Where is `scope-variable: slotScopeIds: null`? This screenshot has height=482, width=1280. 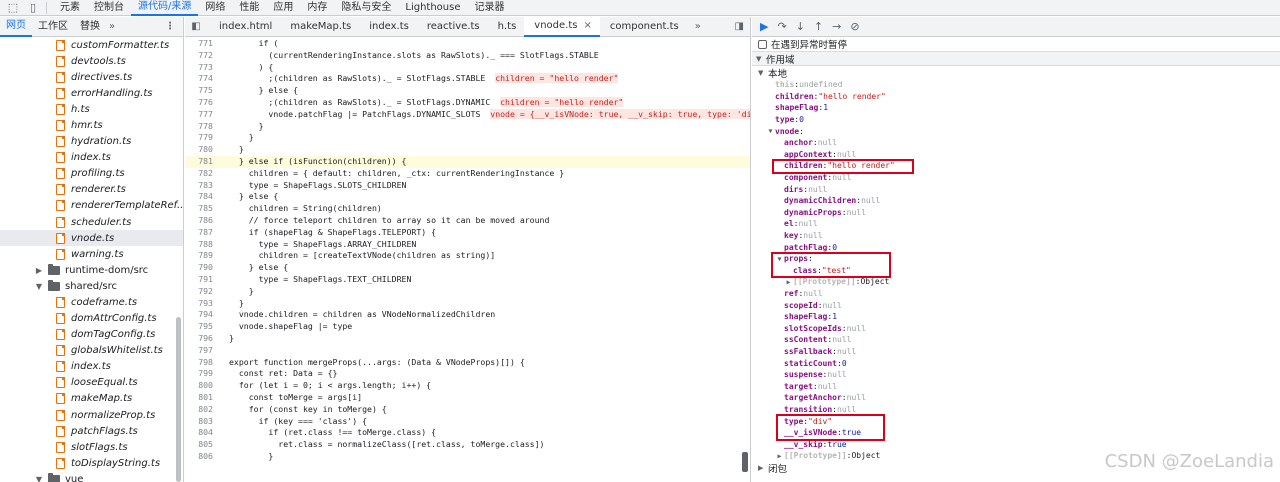
scope-variable: slotScopeIds: null is located at coordinates (1016, 328).